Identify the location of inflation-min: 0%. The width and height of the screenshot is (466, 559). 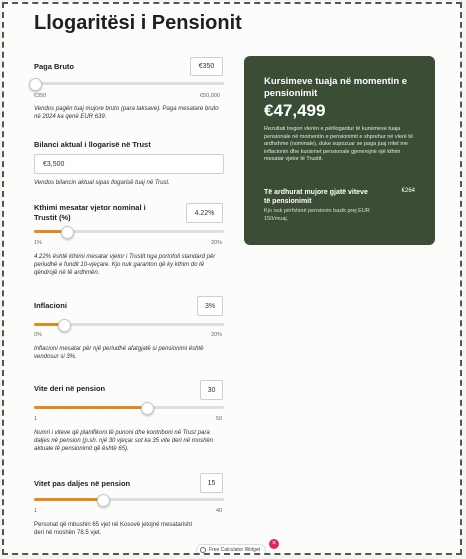
(38, 335).